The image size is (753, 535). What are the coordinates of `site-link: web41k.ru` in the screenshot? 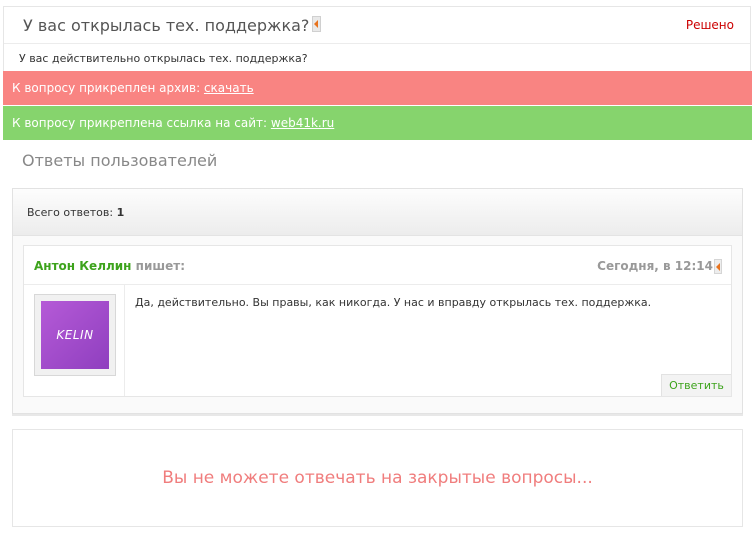 It's located at (302, 123).